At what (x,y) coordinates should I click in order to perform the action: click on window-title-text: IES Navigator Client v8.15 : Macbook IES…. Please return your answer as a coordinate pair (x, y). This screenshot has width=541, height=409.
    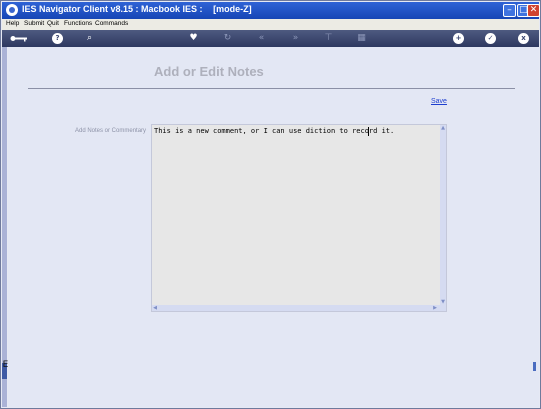
    Looking at the image, I should click on (112, 9).